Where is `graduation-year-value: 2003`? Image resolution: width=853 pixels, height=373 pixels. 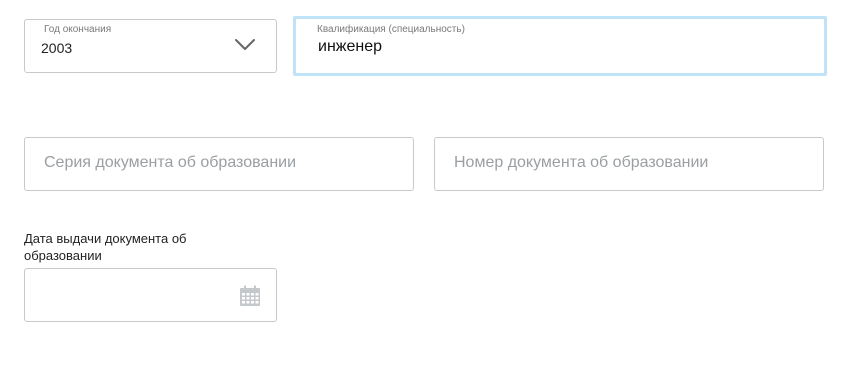 graduation-year-value: 2003 is located at coordinates (57, 48).